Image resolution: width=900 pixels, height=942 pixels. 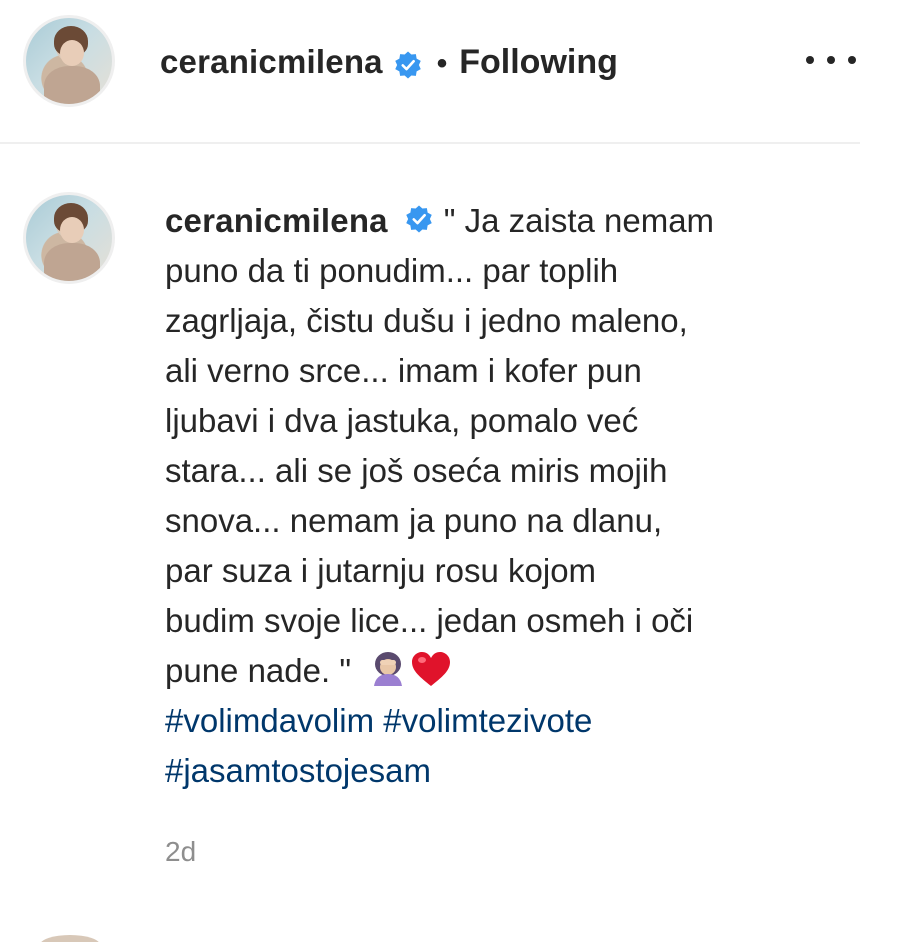 I want to click on caption-line: " Ja zaista nemam, so click(x=579, y=220).